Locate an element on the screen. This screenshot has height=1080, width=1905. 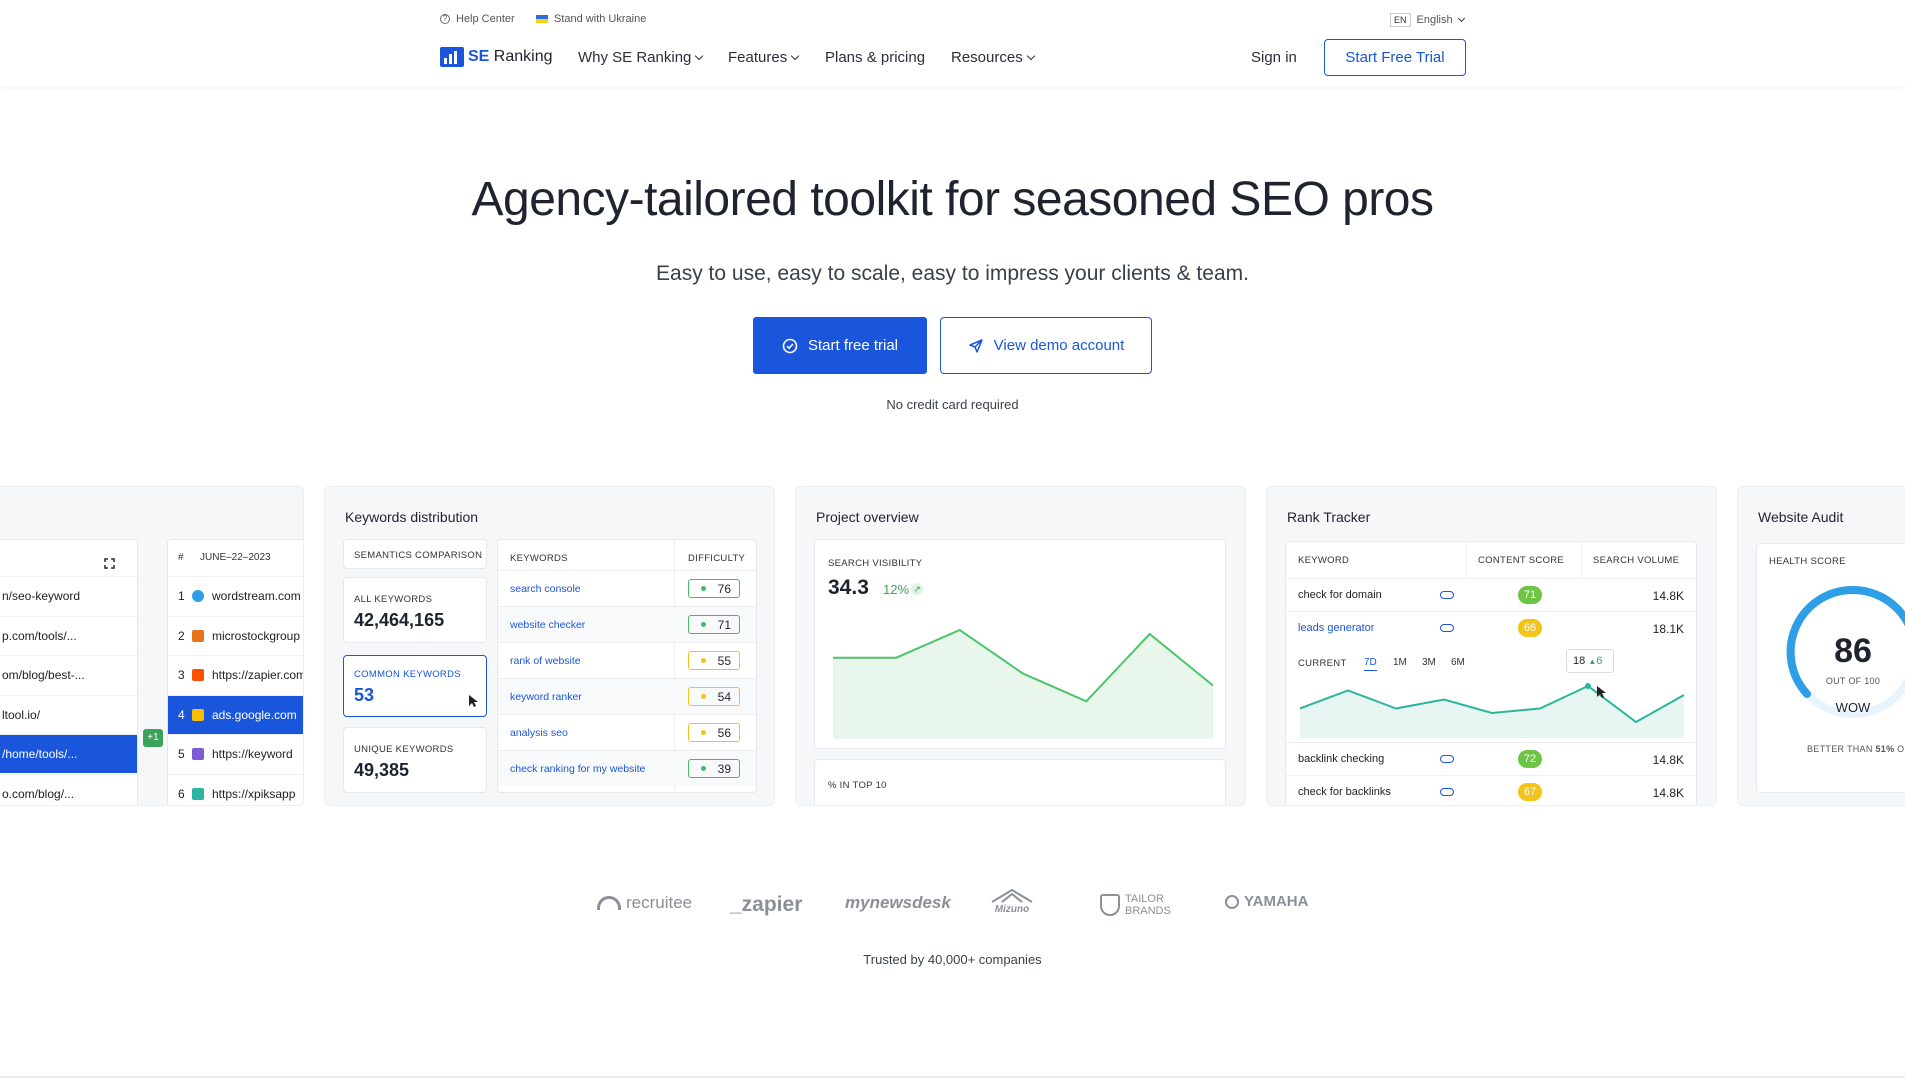
nav-features: Features is located at coordinates (764, 57).